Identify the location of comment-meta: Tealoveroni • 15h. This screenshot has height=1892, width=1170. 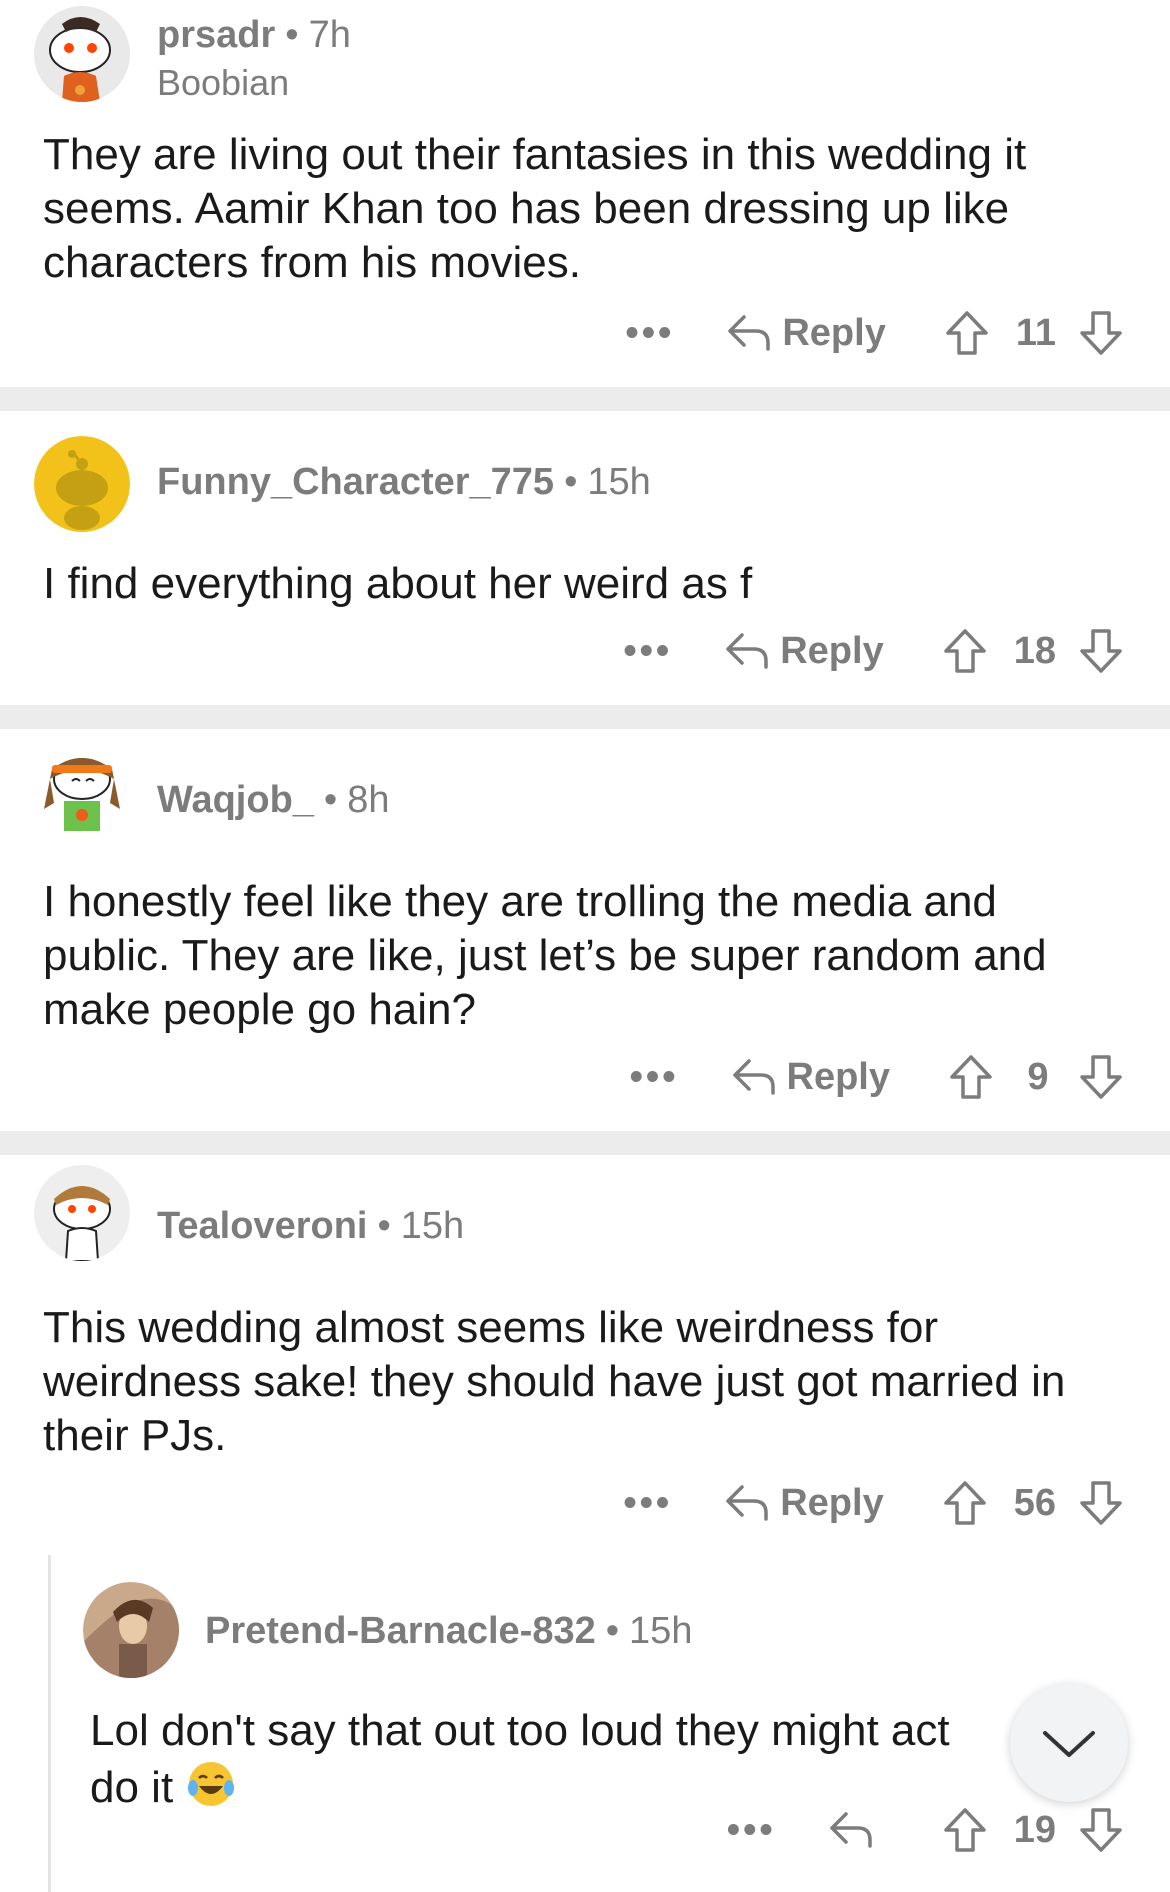
(310, 1226).